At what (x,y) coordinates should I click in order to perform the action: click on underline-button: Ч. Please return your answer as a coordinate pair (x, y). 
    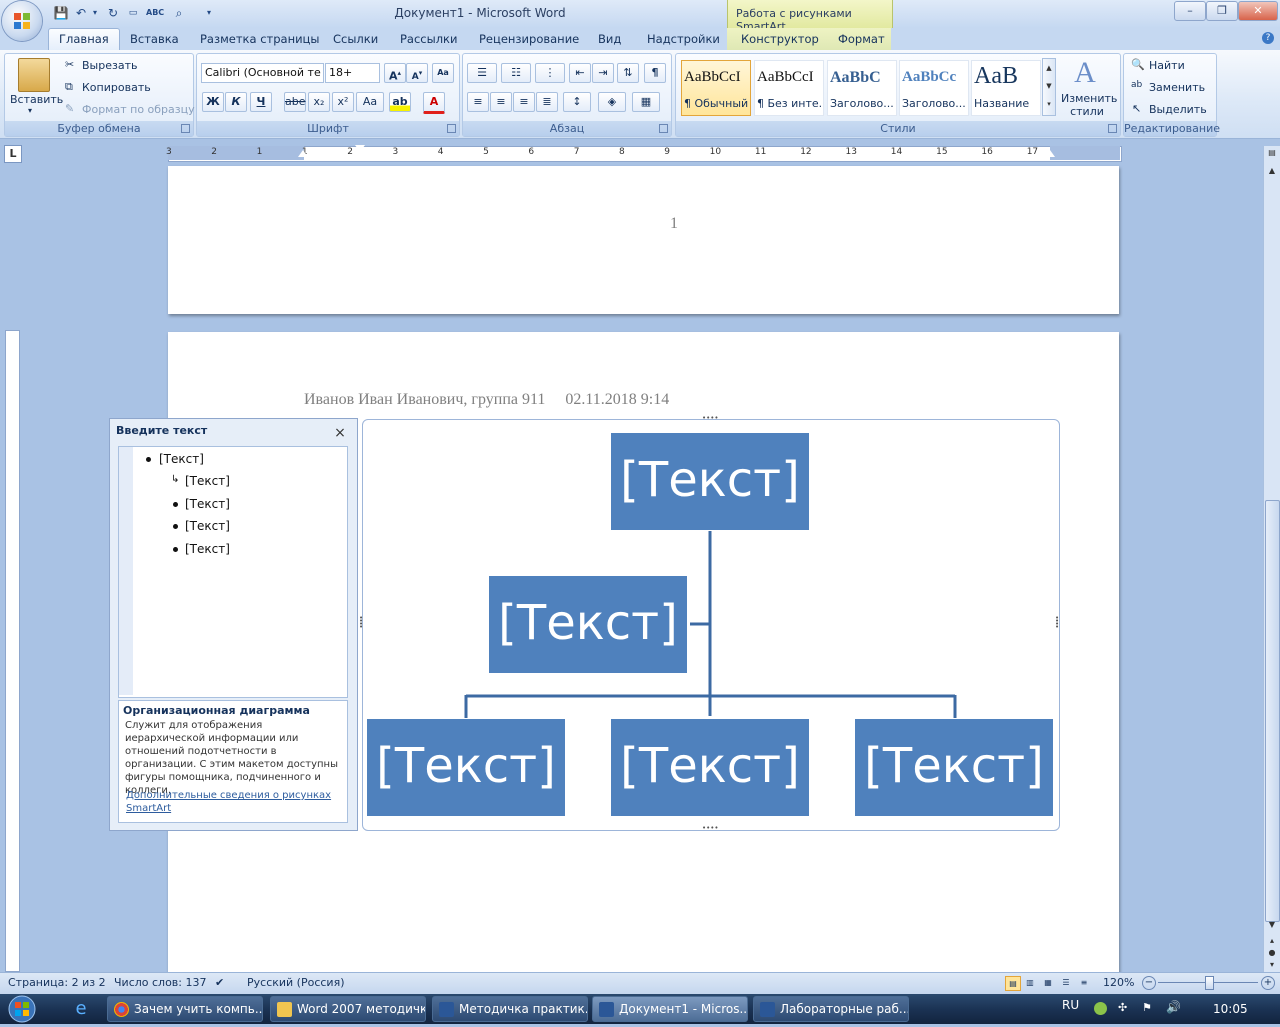
    Looking at the image, I should click on (261, 102).